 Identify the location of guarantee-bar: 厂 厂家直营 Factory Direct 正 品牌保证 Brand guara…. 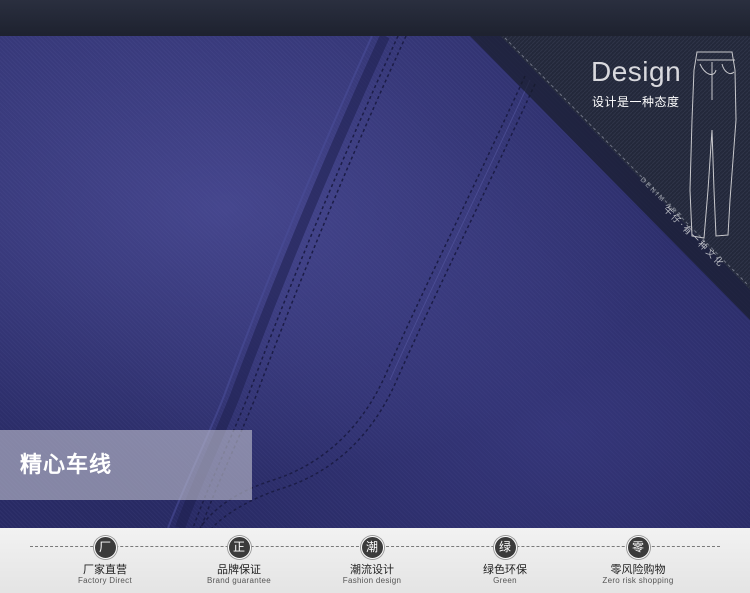
(375, 560).